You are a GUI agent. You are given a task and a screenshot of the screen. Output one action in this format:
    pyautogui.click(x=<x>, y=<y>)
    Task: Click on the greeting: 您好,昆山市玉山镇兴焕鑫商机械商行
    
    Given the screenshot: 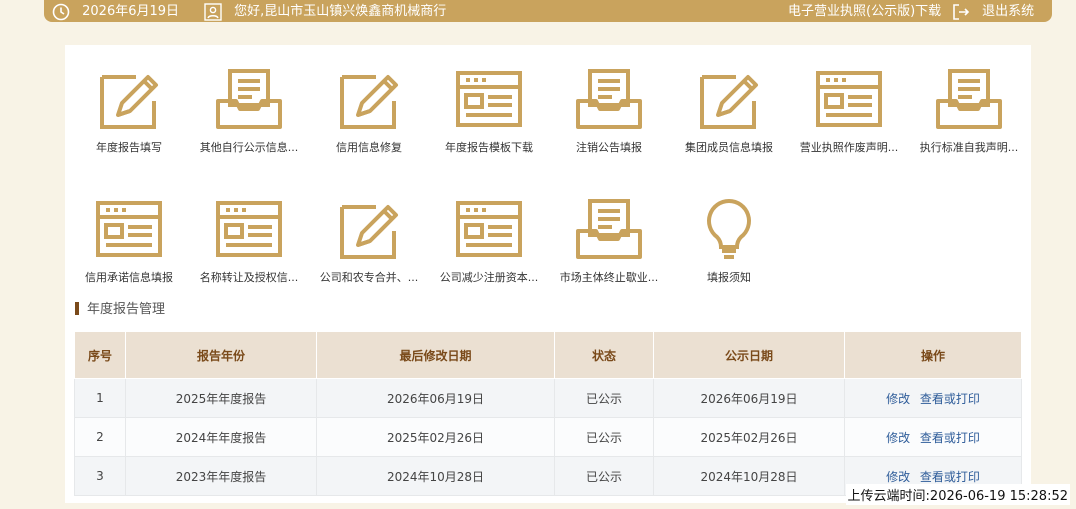 What is the action you would take?
    pyautogui.click(x=325, y=12)
    